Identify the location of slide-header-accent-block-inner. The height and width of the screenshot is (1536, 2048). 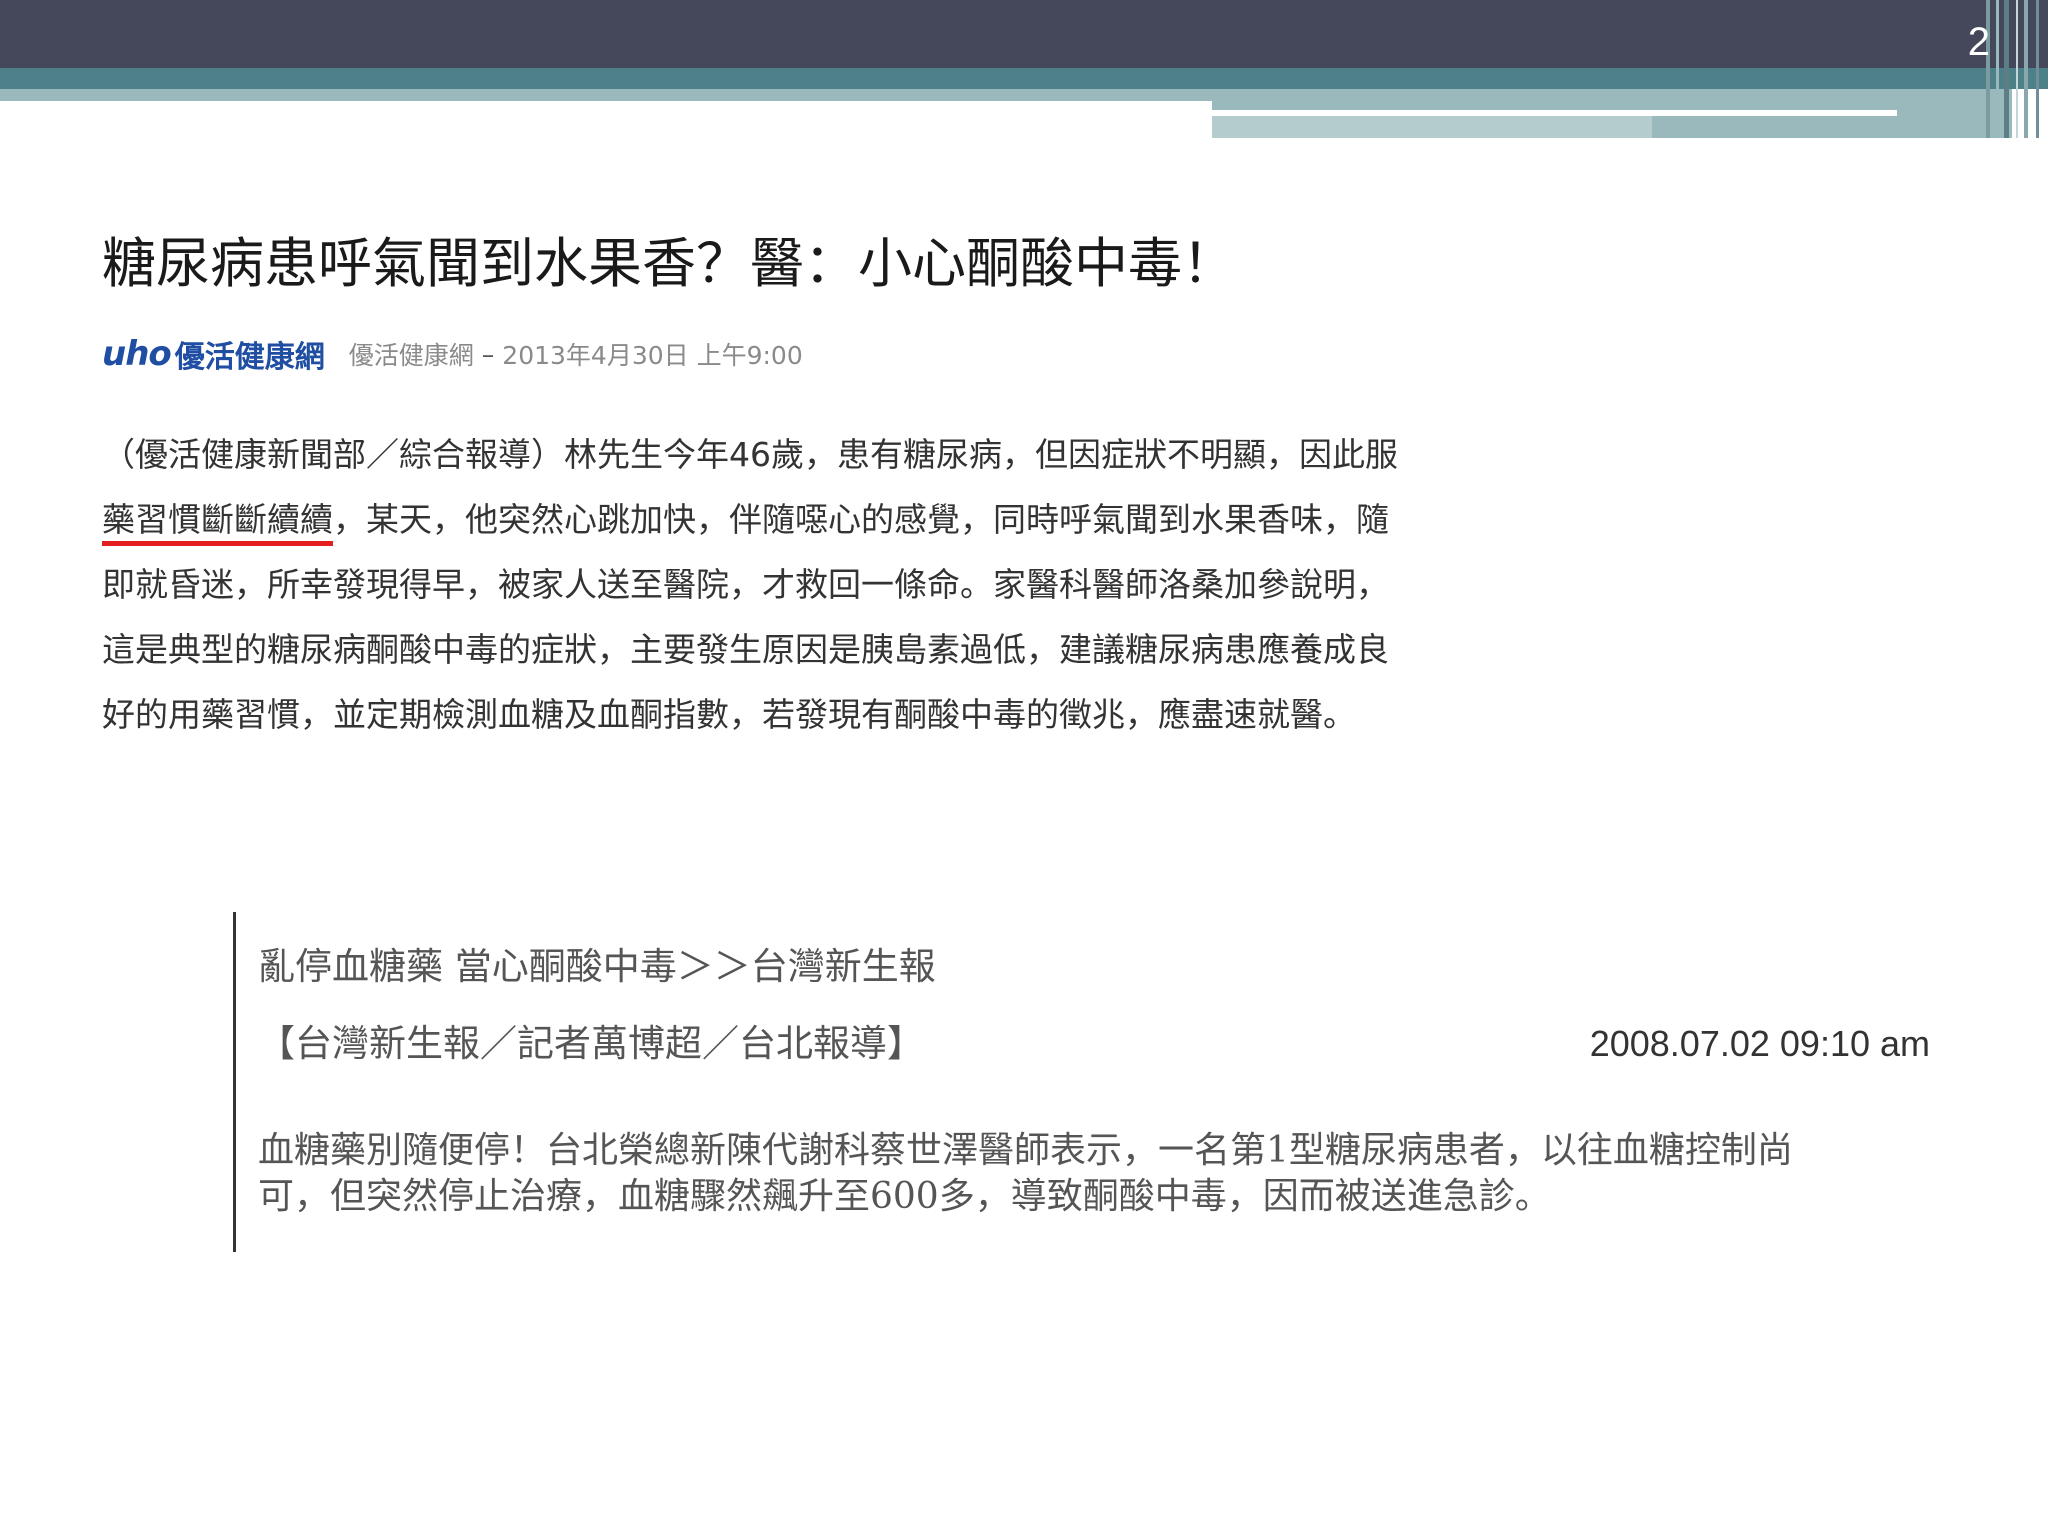
(1432, 127).